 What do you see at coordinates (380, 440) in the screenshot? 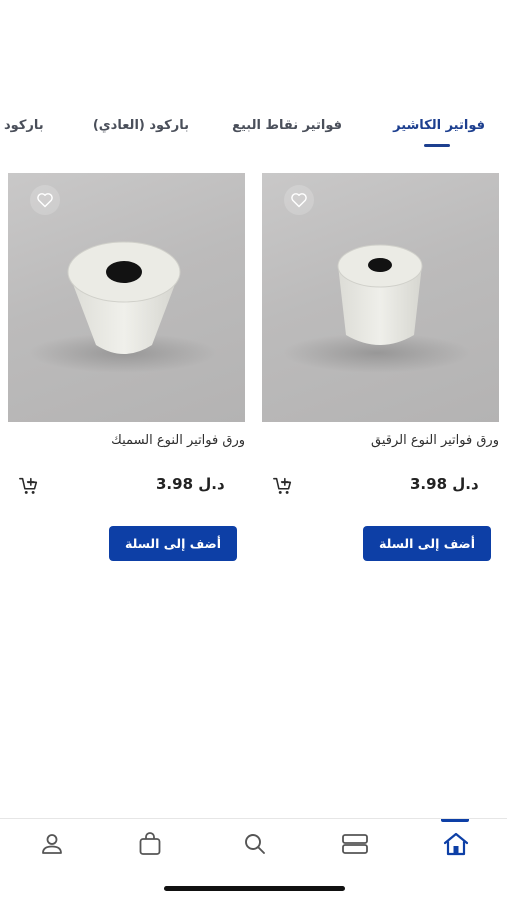
I see `product-title: ورق فواتير النوع الرقيق` at bounding box center [380, 440].